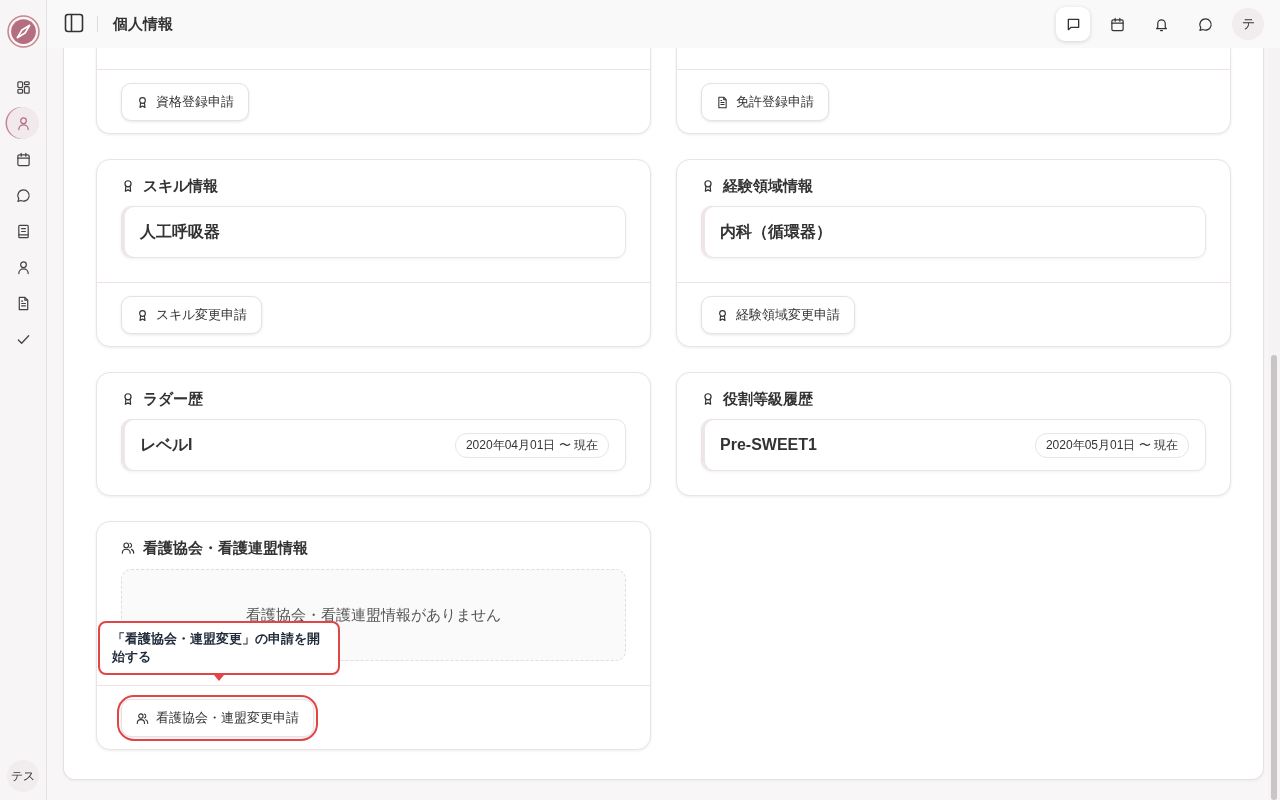 The width and height of the screenshot is (1280, 800). Describe the element at coordinates (191, 315) in the screenshot. I see `request-button: スキル変更申請` at that location.